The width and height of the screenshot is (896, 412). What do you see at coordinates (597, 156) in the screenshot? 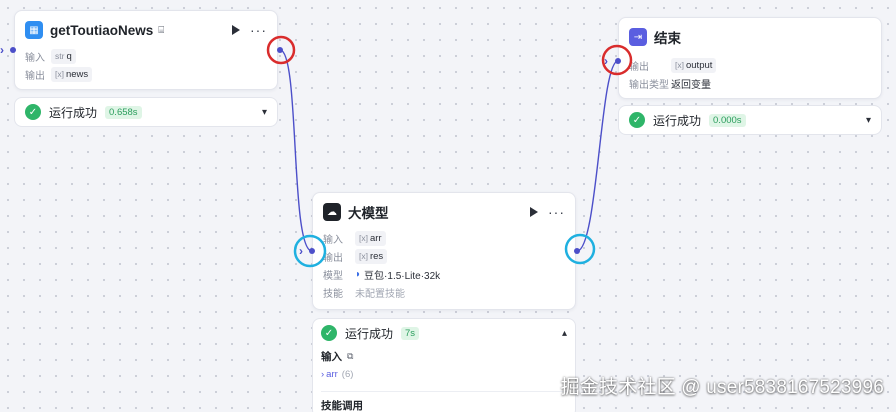
I see `edge-llm-to-end` at bounding box center [597, 156].